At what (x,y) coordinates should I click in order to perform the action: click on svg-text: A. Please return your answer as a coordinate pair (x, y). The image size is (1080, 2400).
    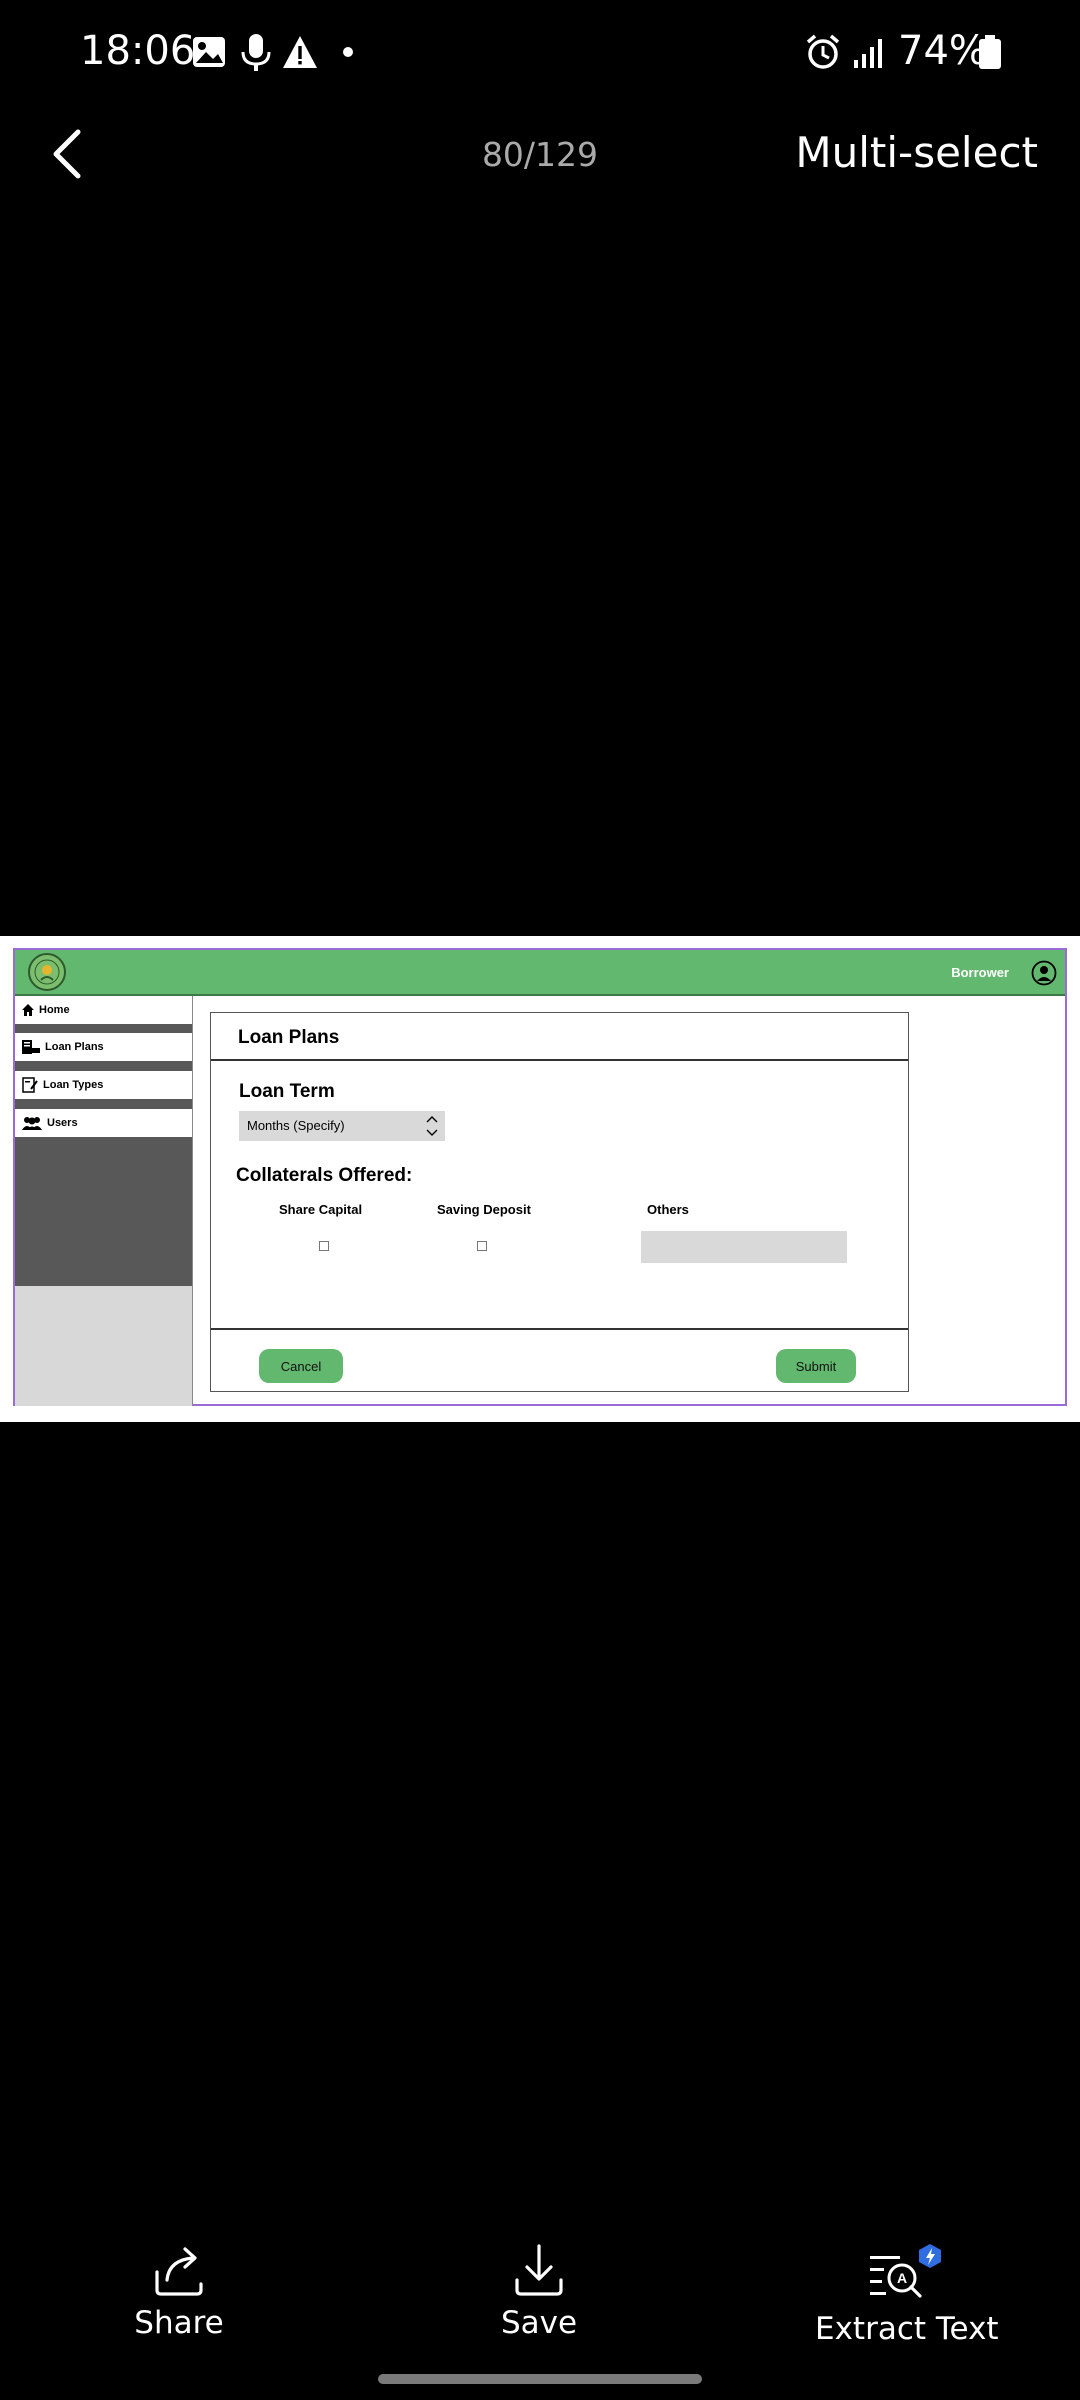
    Looking at the image, I should click on (902, 2278).